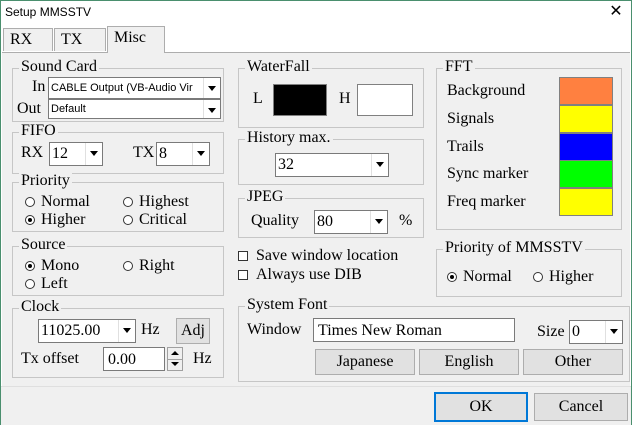  I want to click on clock-select: 11025.00, so click(87, 331).